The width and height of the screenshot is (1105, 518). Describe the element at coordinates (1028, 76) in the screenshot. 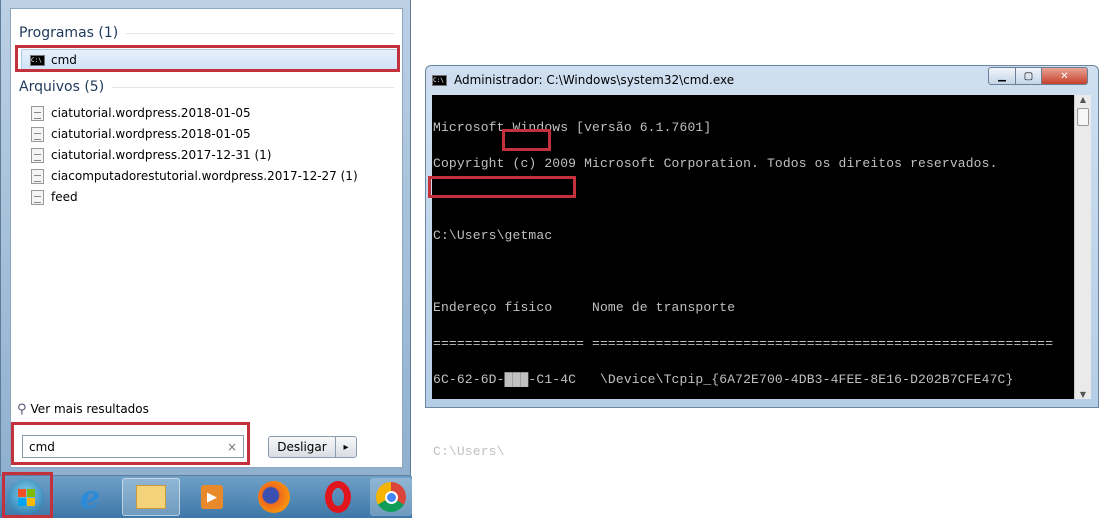

I see `maximize-button: ▢` at that location.